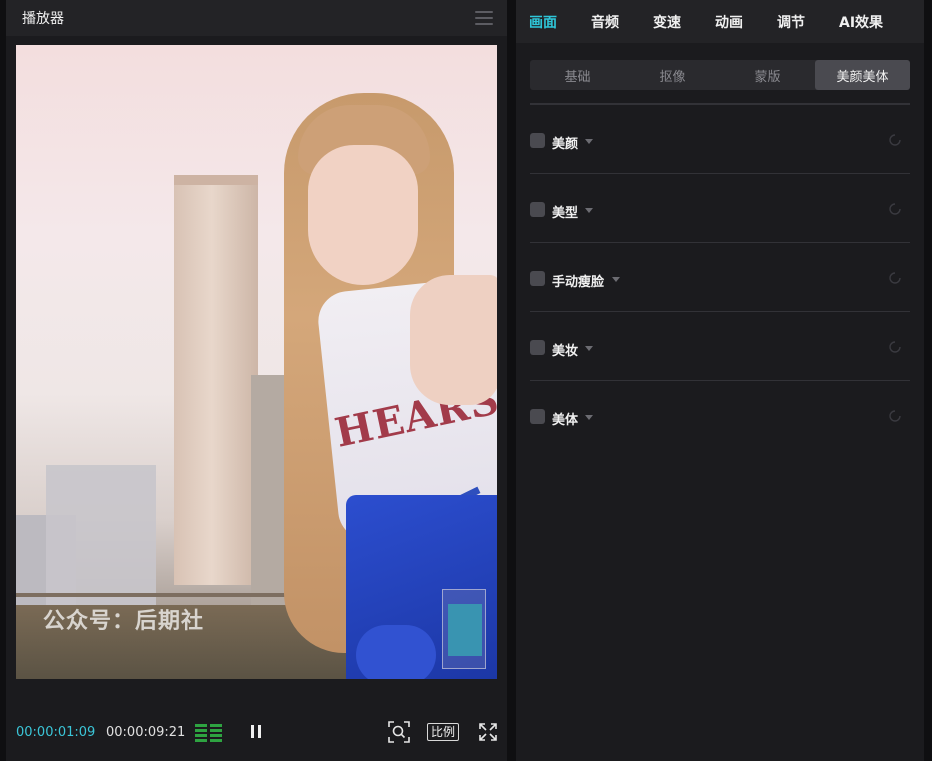 This screenshot has height=761, width=932. I want to click on pause-button, so click(258, 732).